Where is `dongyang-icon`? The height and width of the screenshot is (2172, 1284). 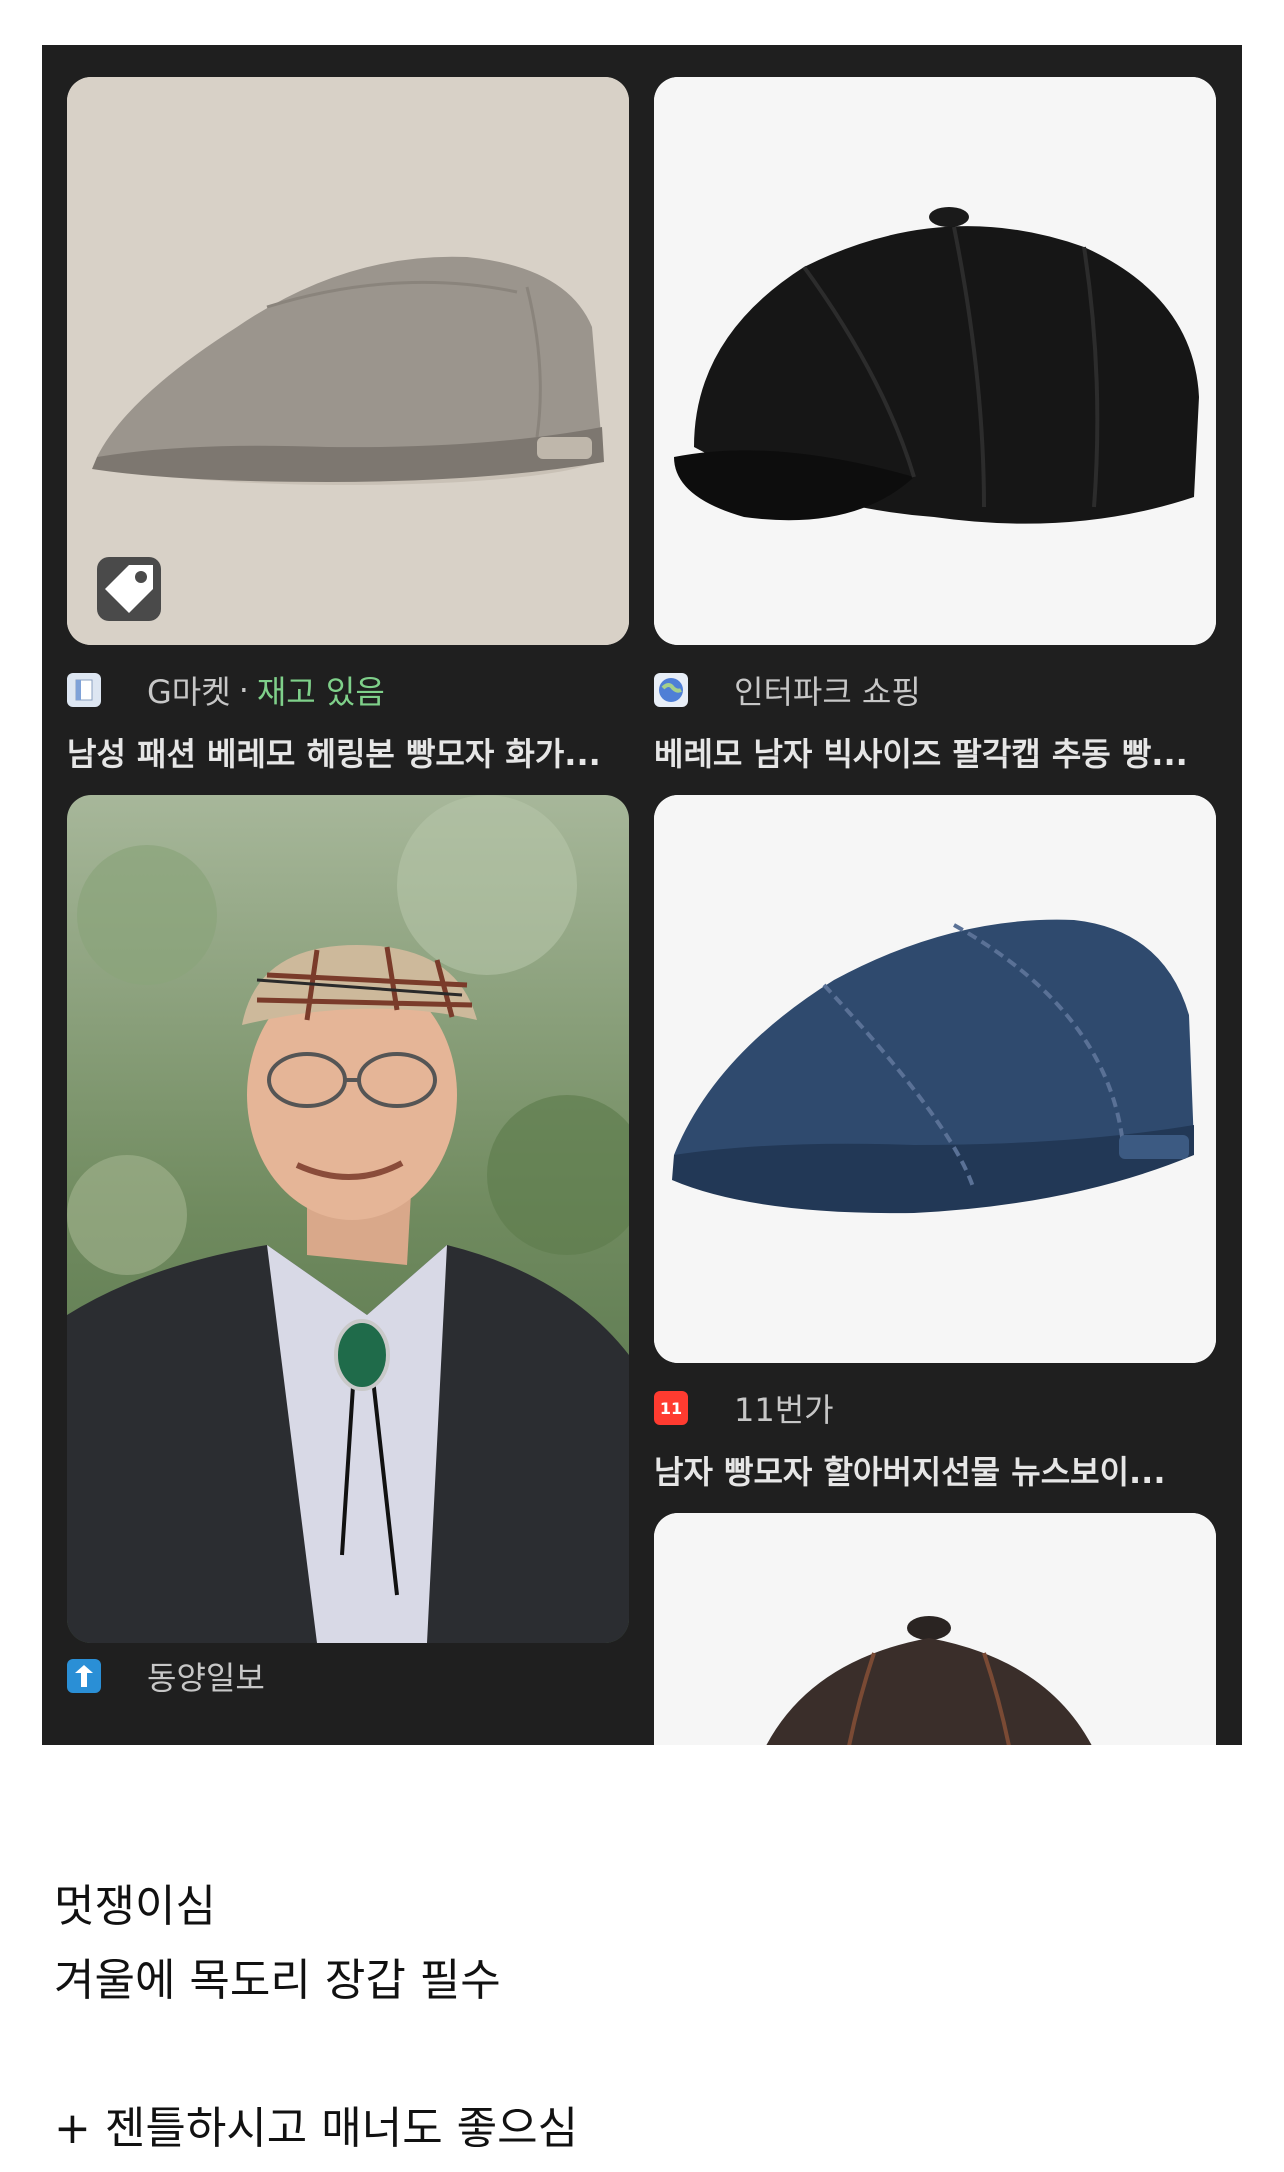 dongyang-icon is located at coordinates (84, 1676).